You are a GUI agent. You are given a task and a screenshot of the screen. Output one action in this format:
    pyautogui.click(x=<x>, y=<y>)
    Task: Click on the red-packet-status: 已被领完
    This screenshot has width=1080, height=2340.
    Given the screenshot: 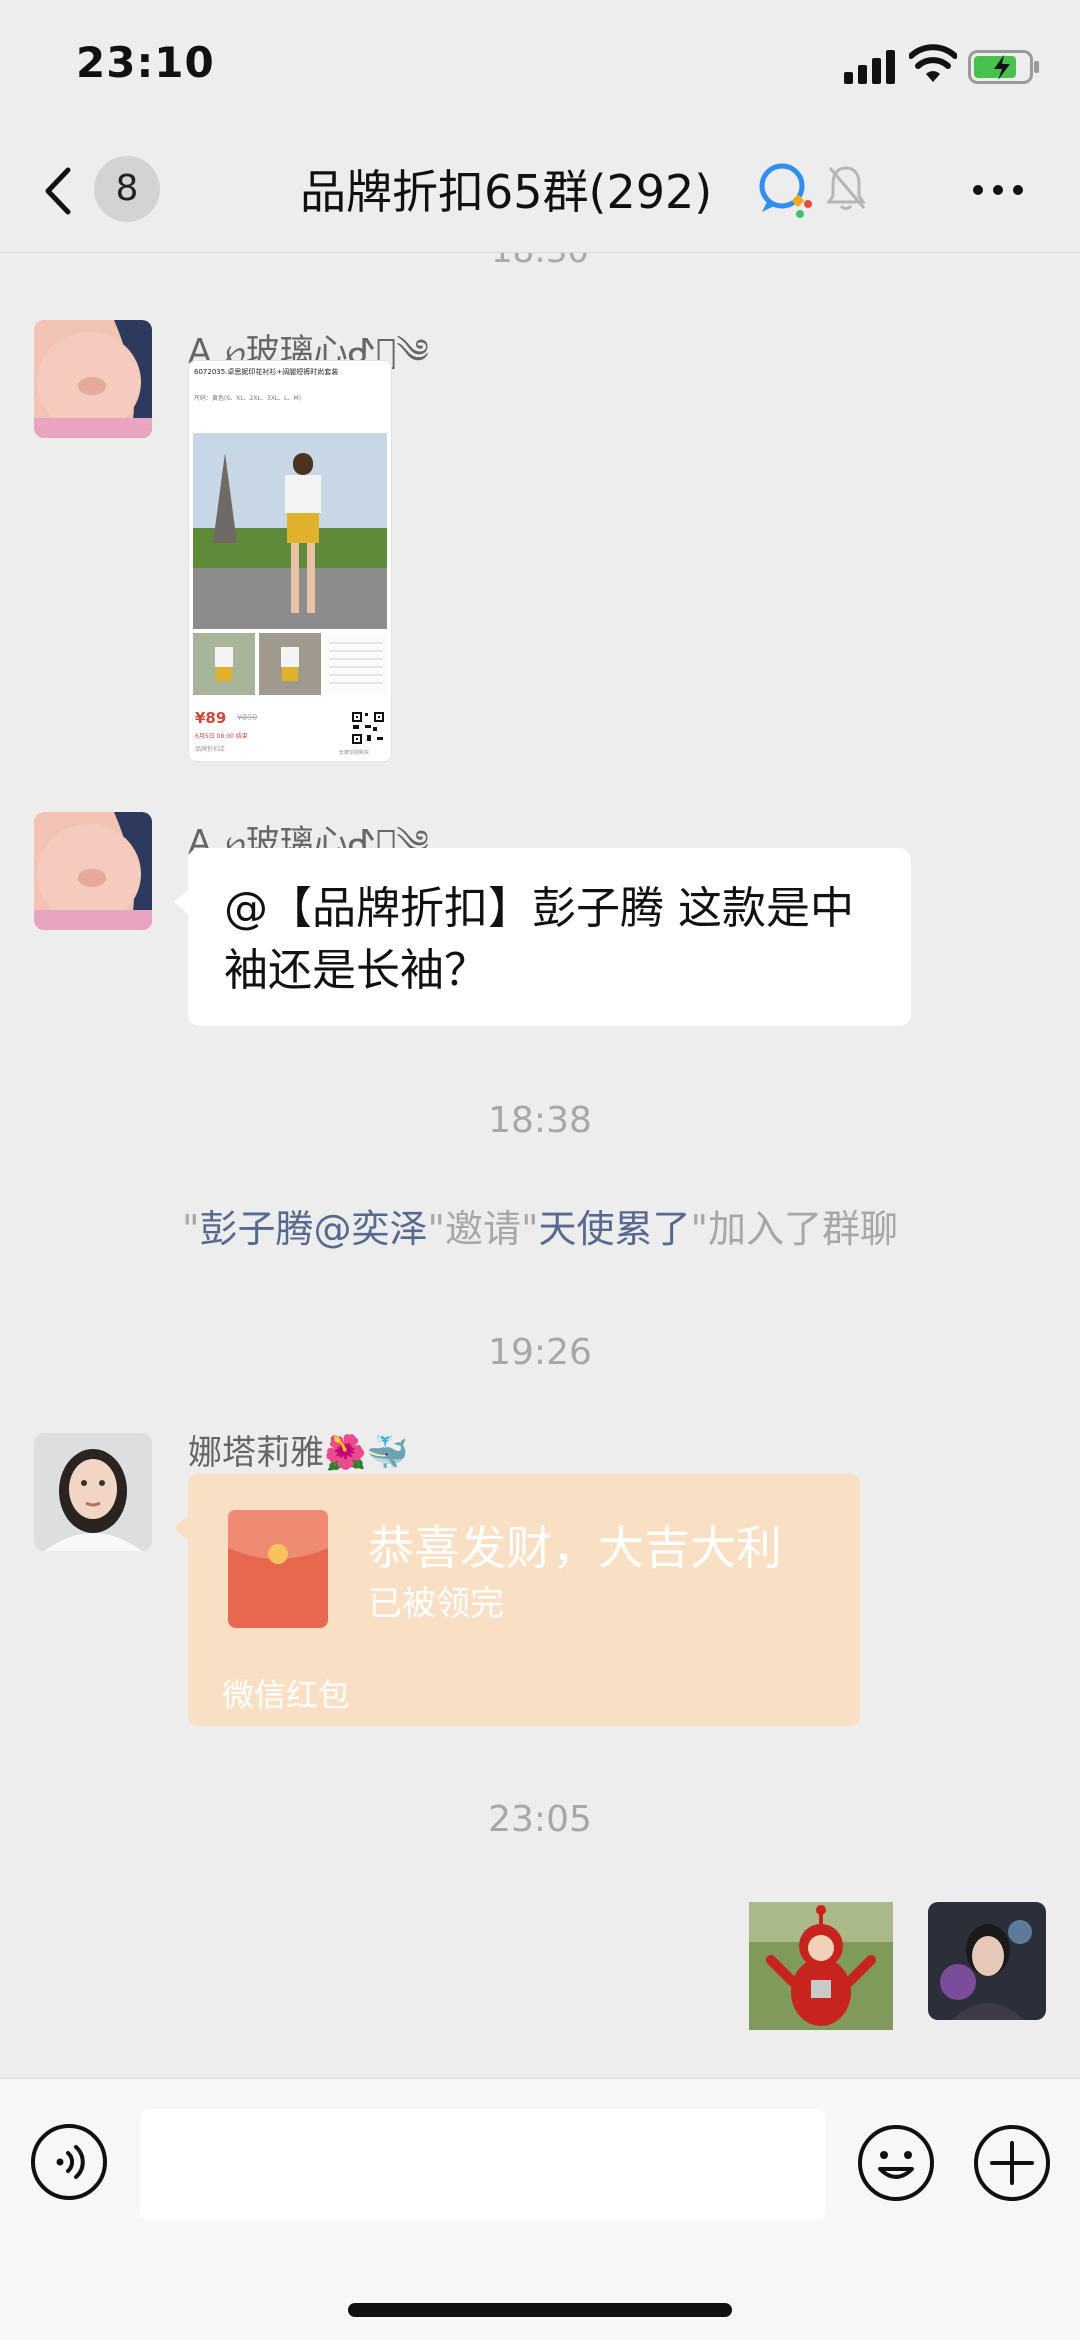 What is the action you would take?
    pyautogui.click(x=436, y=1604)
    